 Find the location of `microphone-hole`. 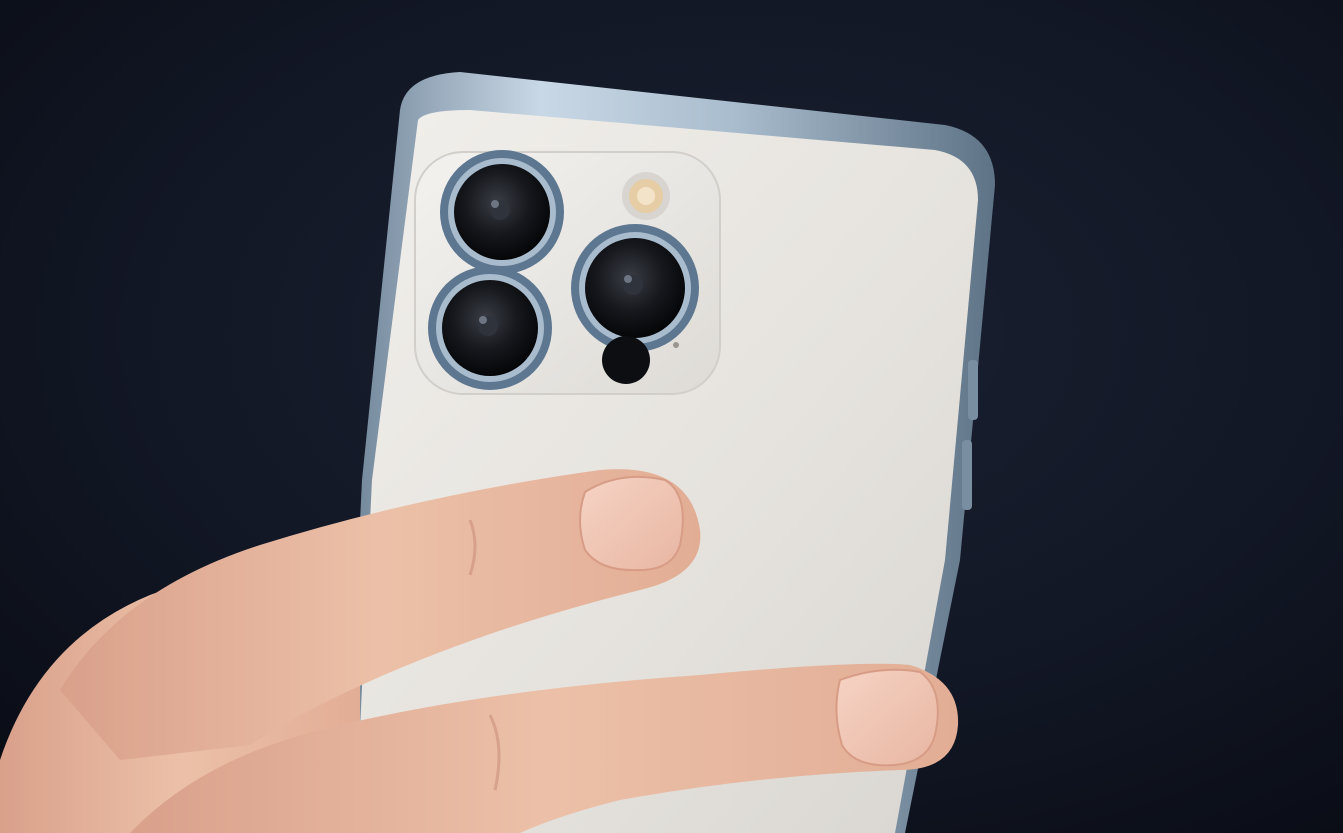

microphone-hole is located at coordinates (676, 345).